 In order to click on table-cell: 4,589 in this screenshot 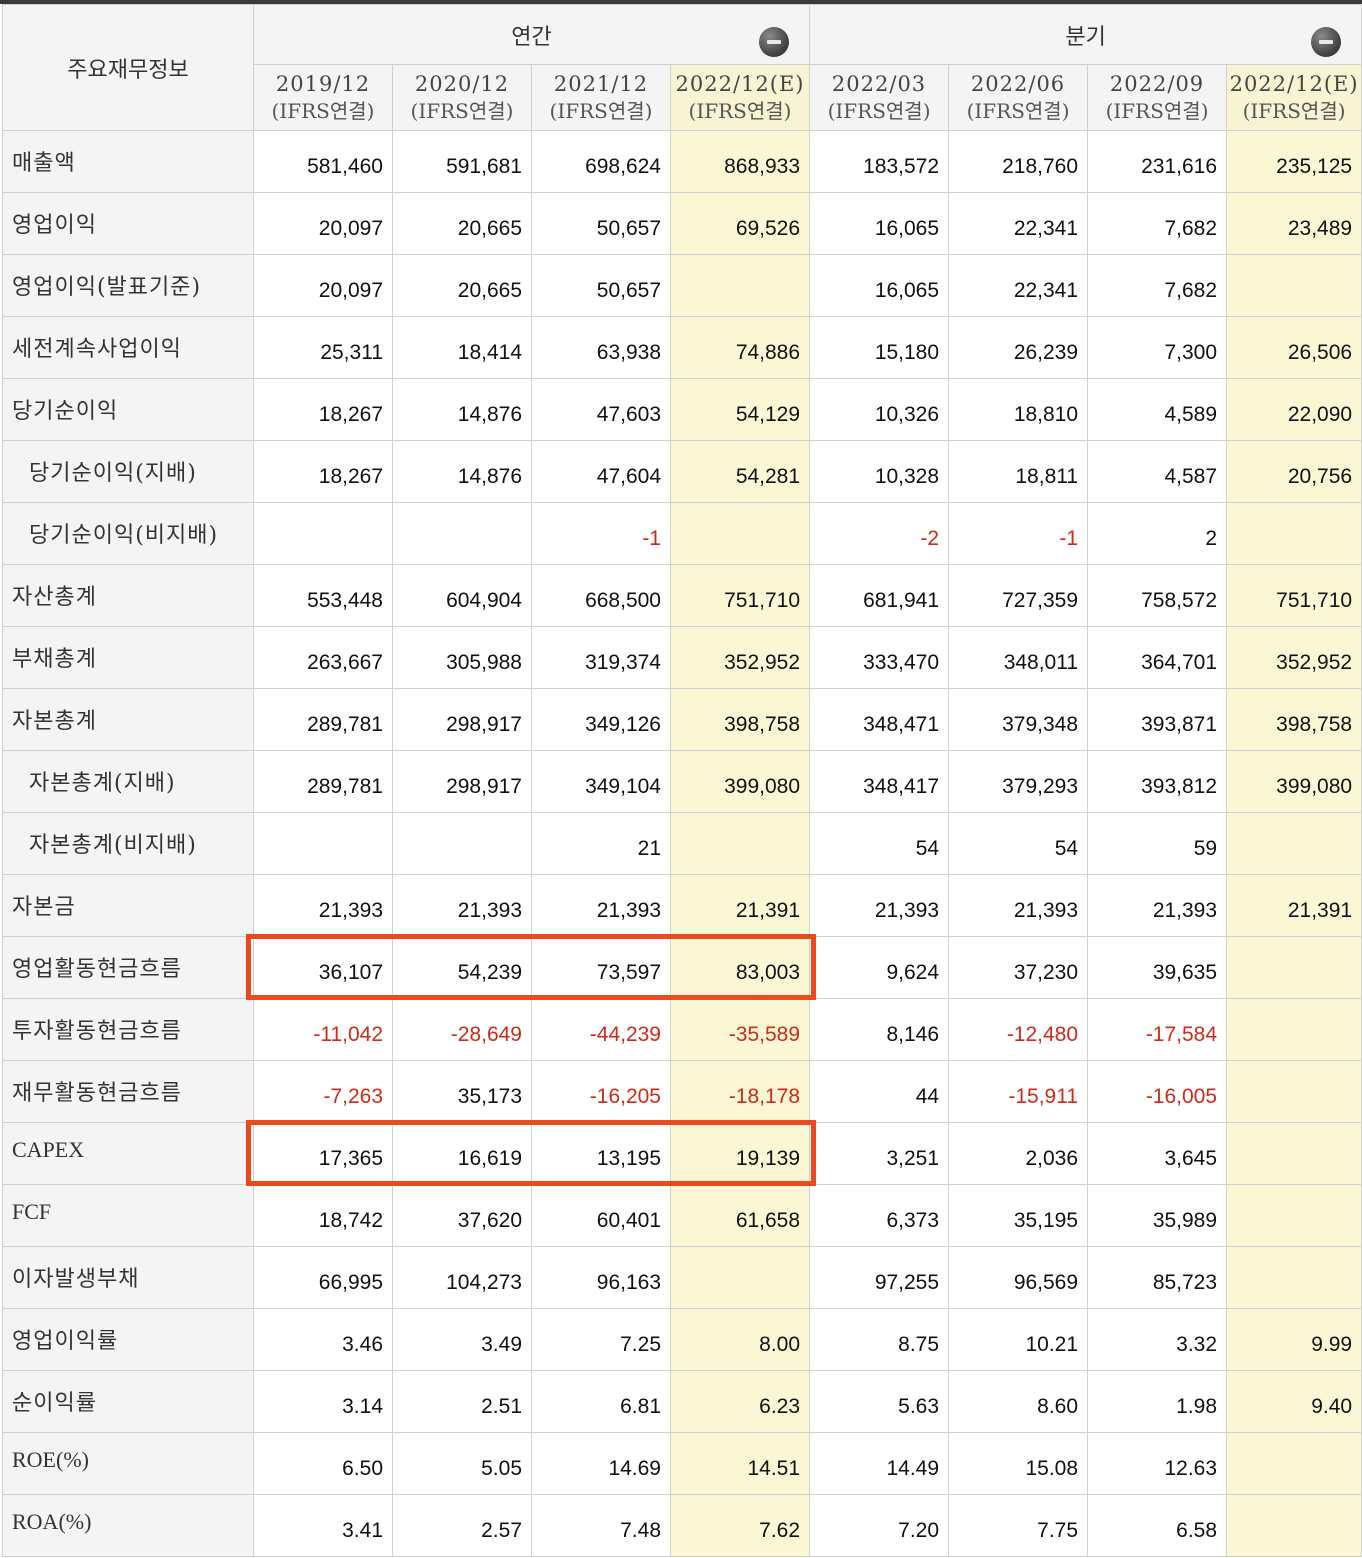, I will do `click(1157, 409)`.